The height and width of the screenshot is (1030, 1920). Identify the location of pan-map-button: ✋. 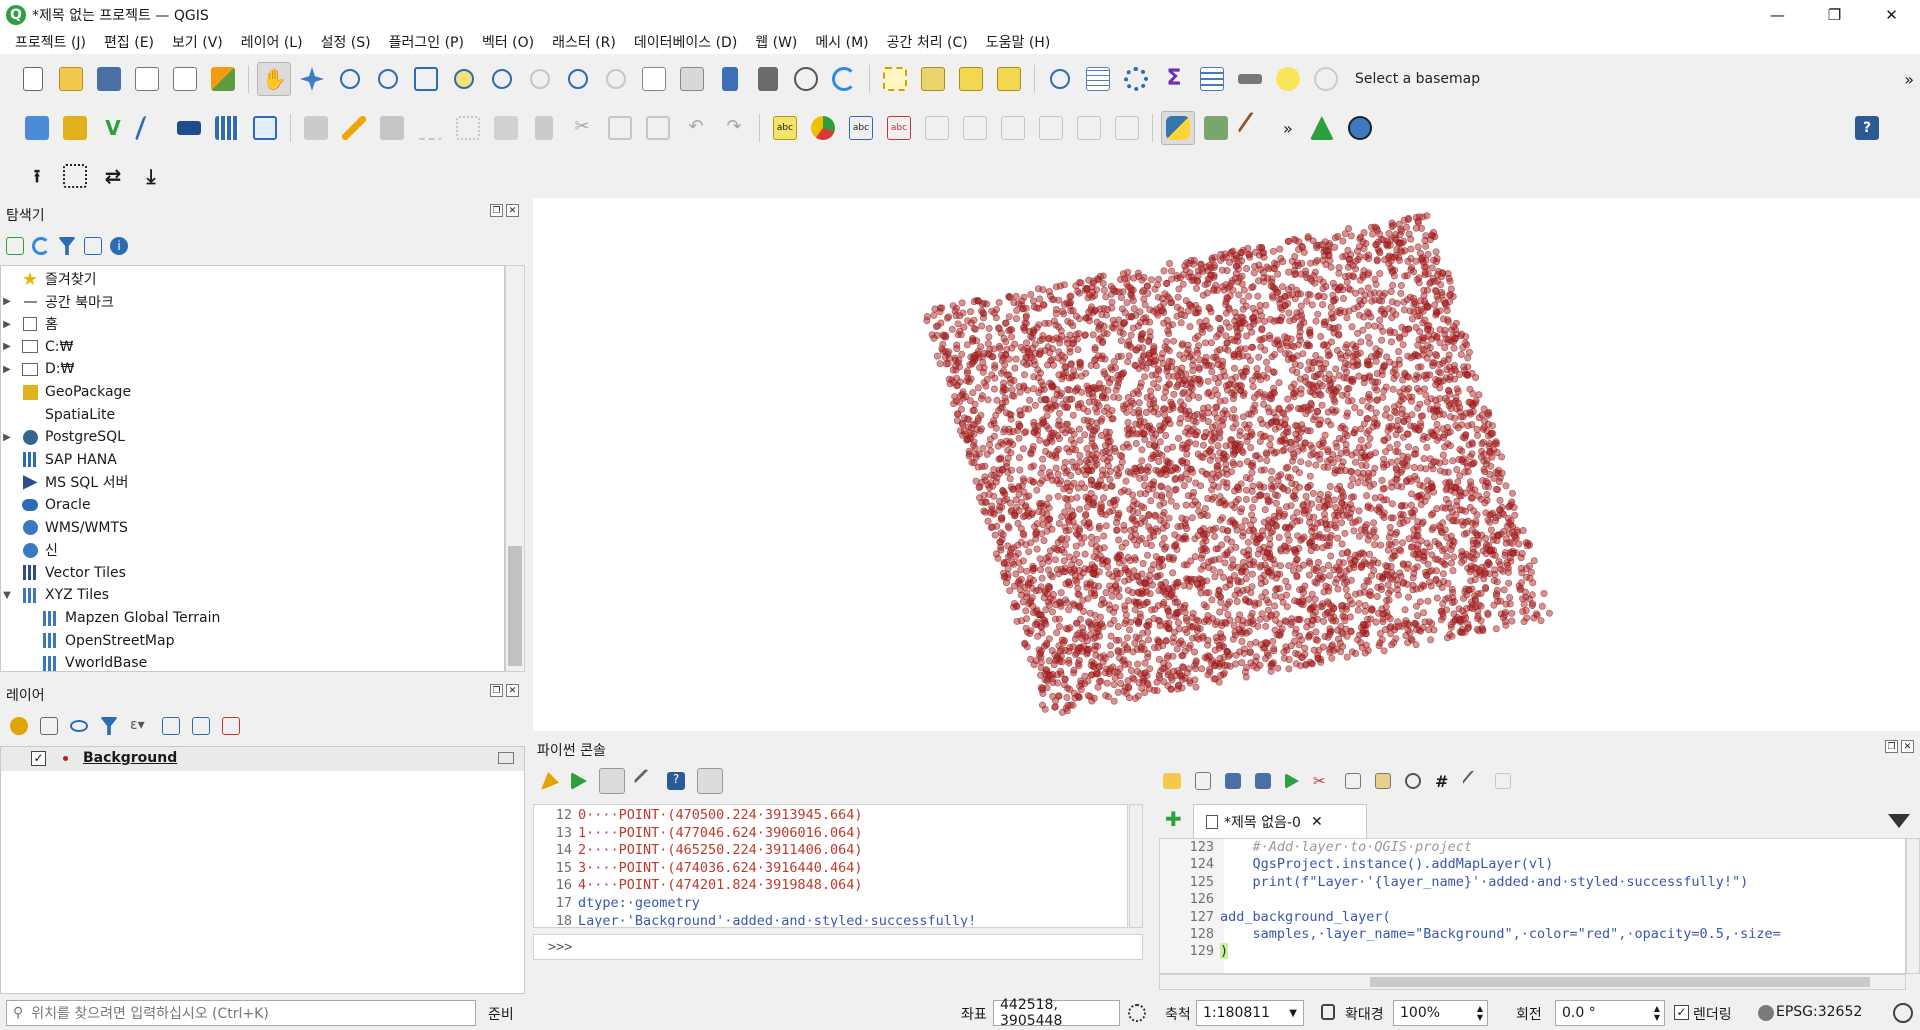
(274, 79).